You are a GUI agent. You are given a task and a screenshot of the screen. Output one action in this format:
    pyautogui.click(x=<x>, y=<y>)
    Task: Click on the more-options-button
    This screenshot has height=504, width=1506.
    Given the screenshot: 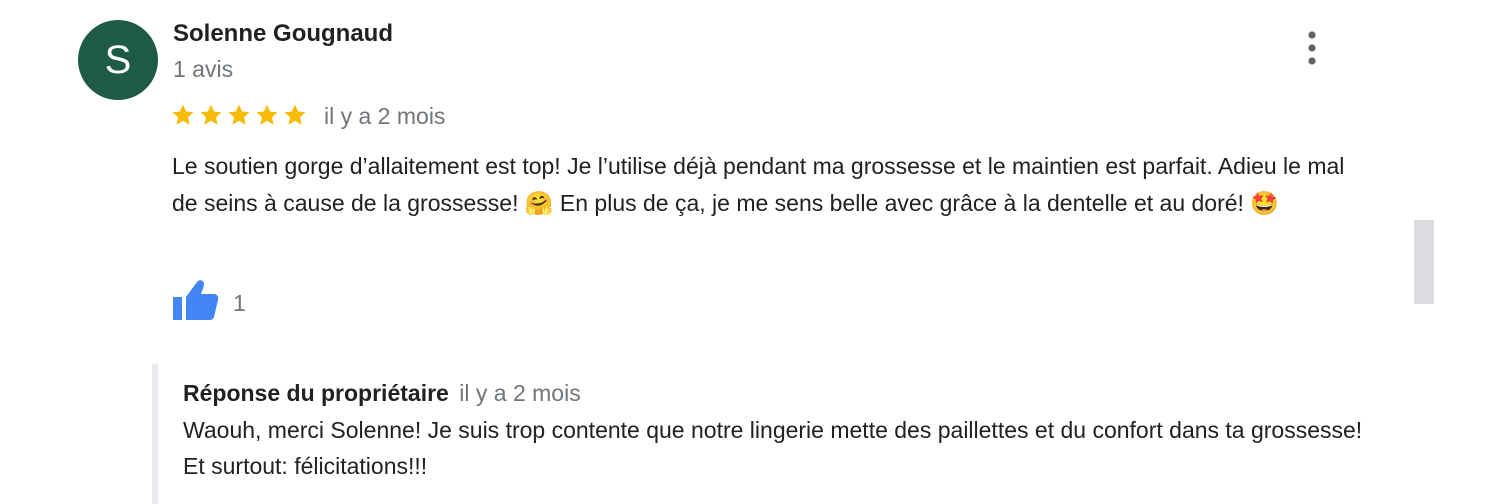 What is the action you would take?
    pyautogui.click(x=1312, y=49)
    